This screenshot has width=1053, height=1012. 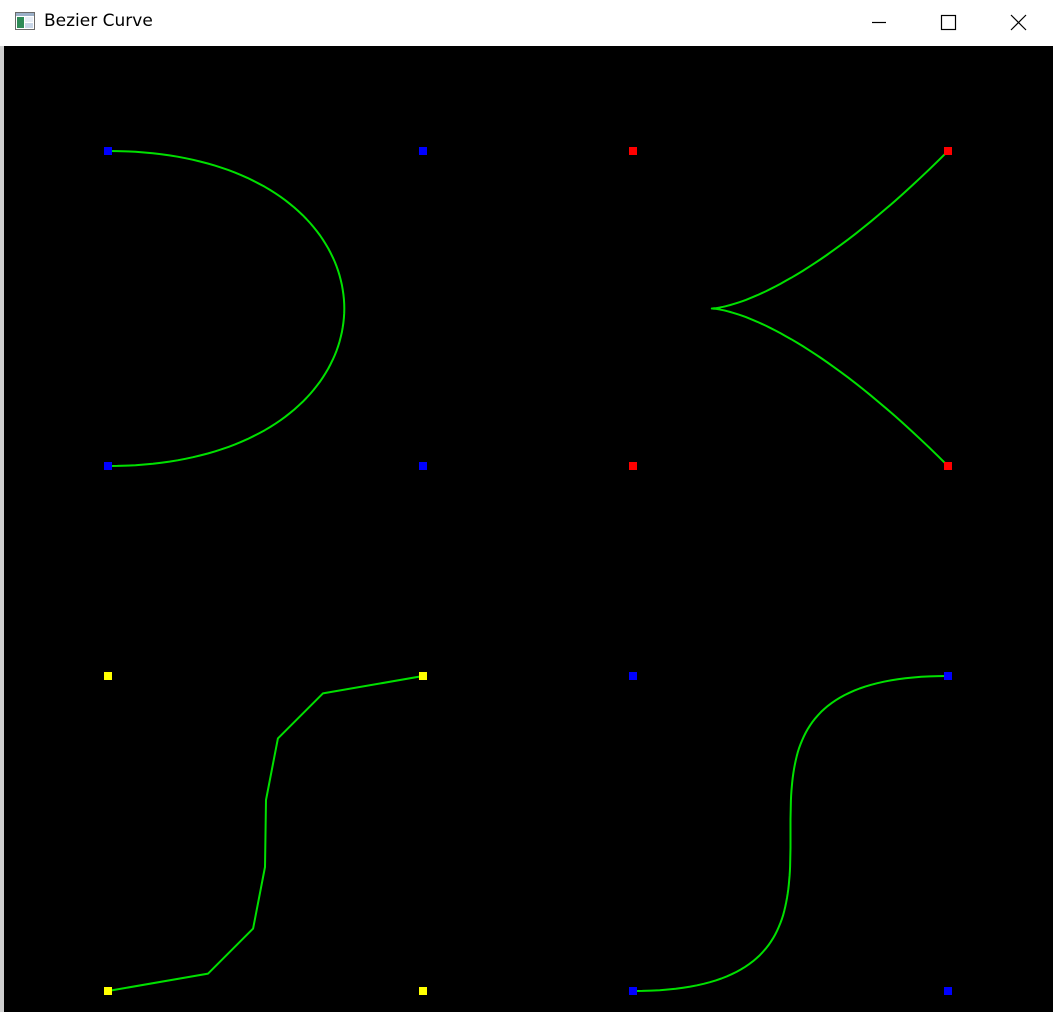 I want to click on close-button, so click(x=1018, y=23).